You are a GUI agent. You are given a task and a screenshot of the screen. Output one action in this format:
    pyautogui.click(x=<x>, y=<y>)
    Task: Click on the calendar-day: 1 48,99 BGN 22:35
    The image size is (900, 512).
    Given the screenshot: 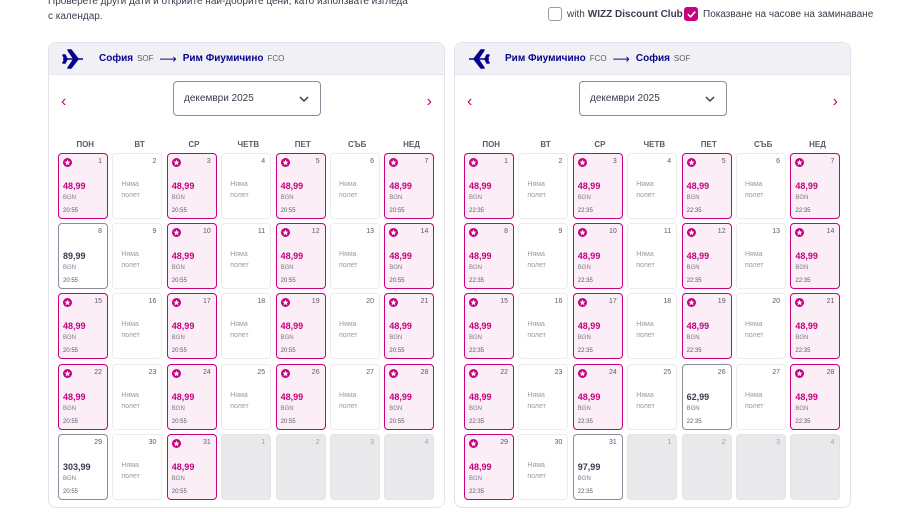 What is the action you would take?
    pyautogui.click(x=489, y=186)
    